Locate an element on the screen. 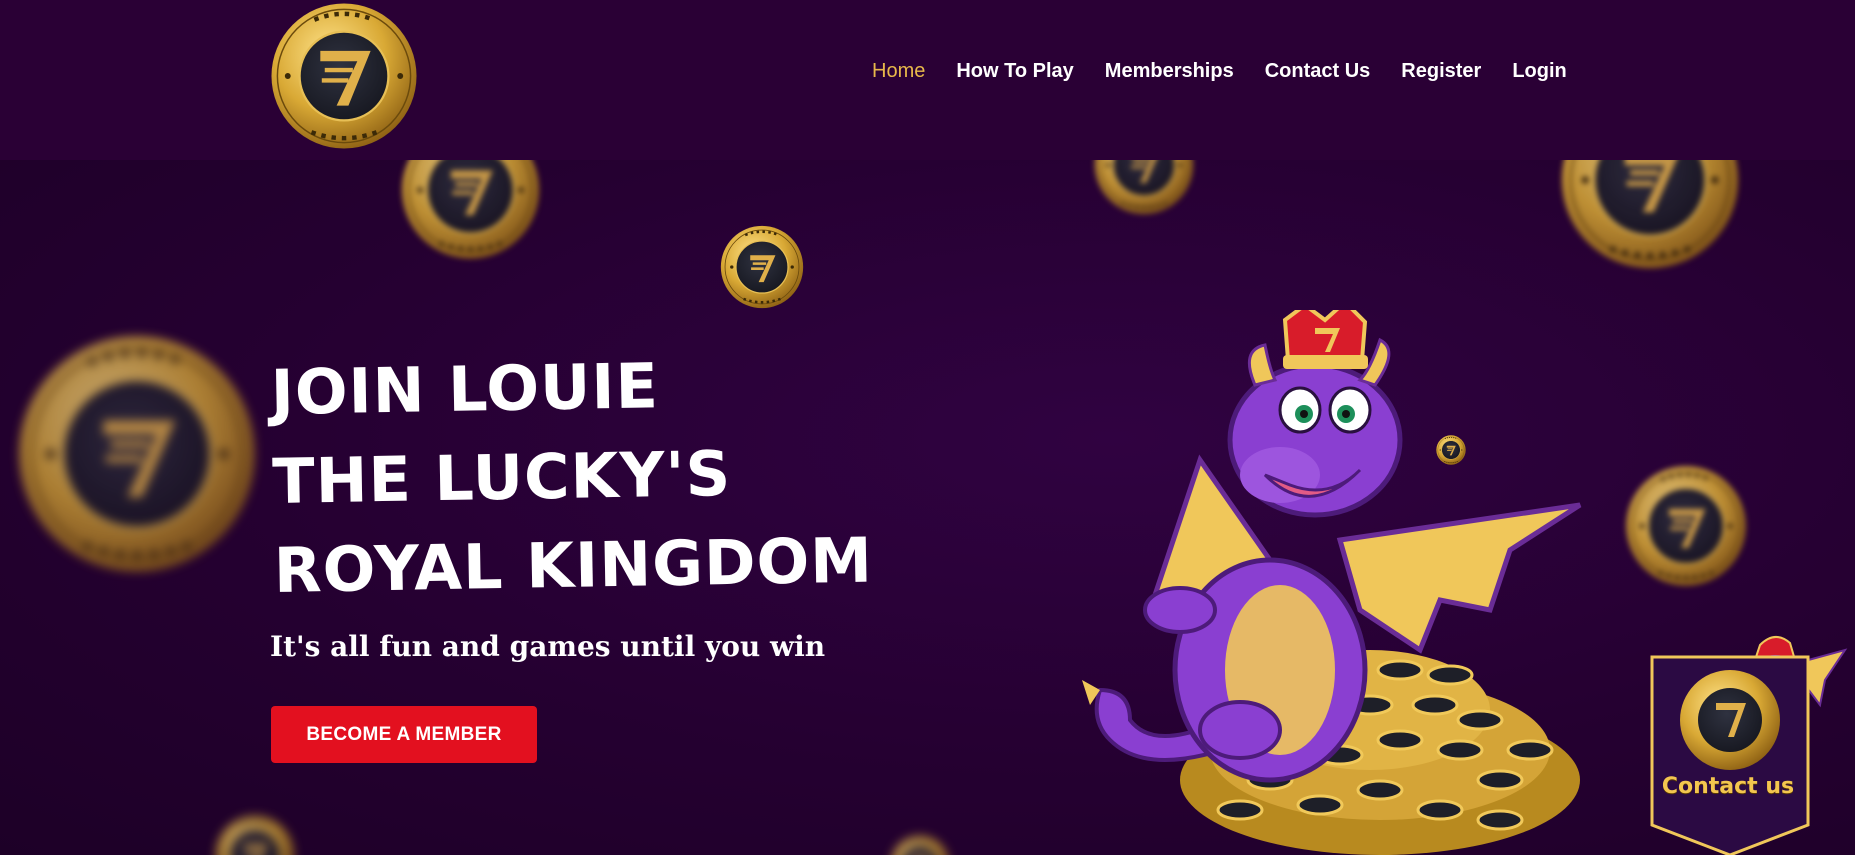  nav-login: Login is located at coordinates (1539, 71).